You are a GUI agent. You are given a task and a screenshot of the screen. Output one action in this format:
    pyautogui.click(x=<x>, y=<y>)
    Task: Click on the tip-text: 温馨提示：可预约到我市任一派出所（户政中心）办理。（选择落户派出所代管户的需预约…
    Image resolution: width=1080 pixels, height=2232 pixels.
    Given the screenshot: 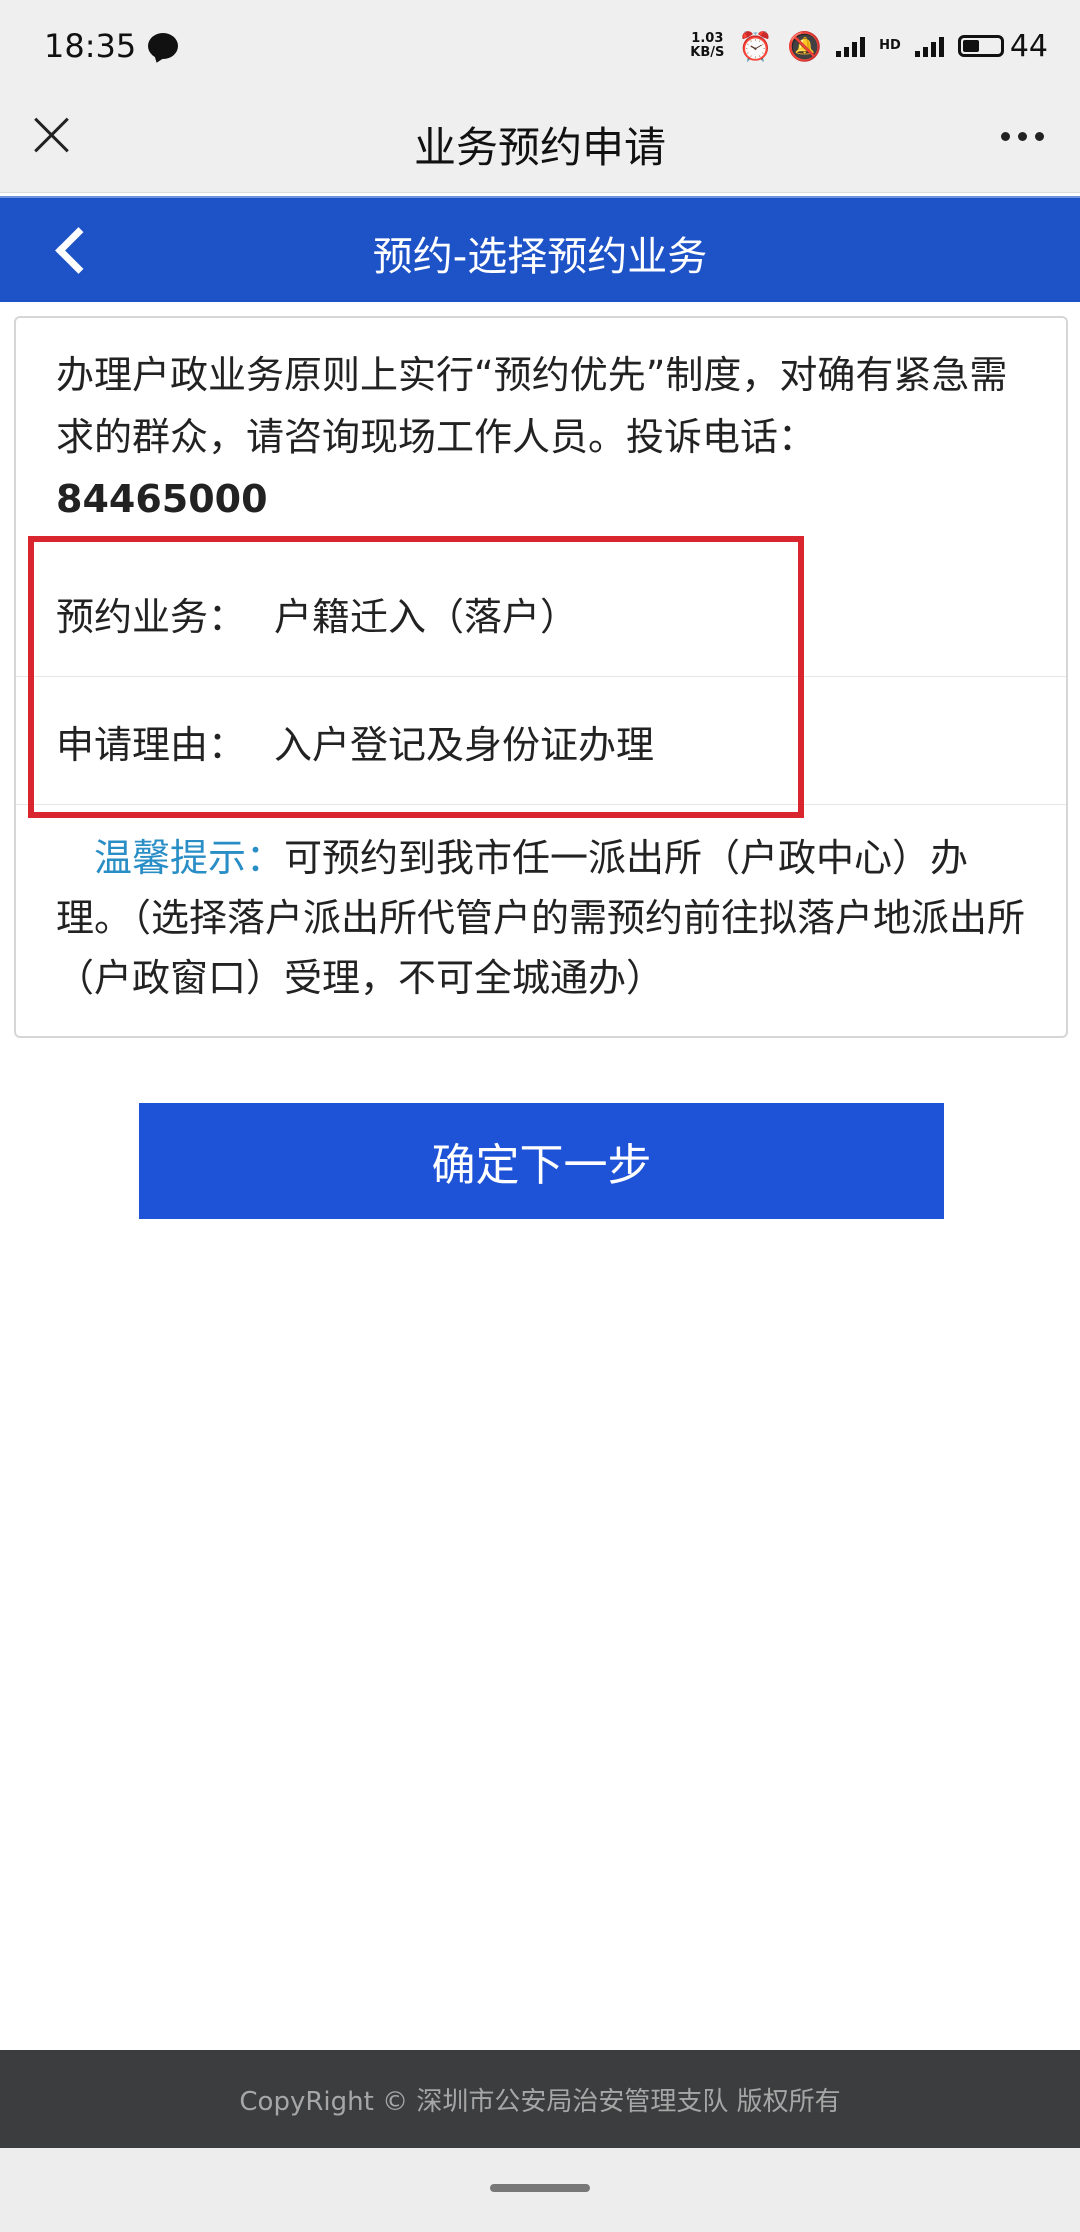 What is the action you would take?
    pyautogui.click(x=546, y=918)
    